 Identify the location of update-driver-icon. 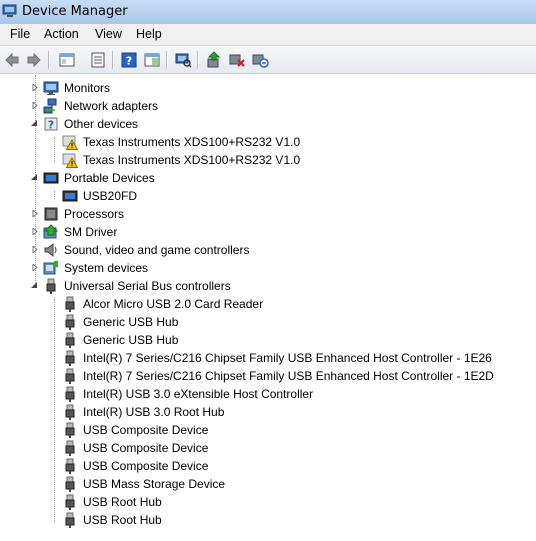
(214, 60).